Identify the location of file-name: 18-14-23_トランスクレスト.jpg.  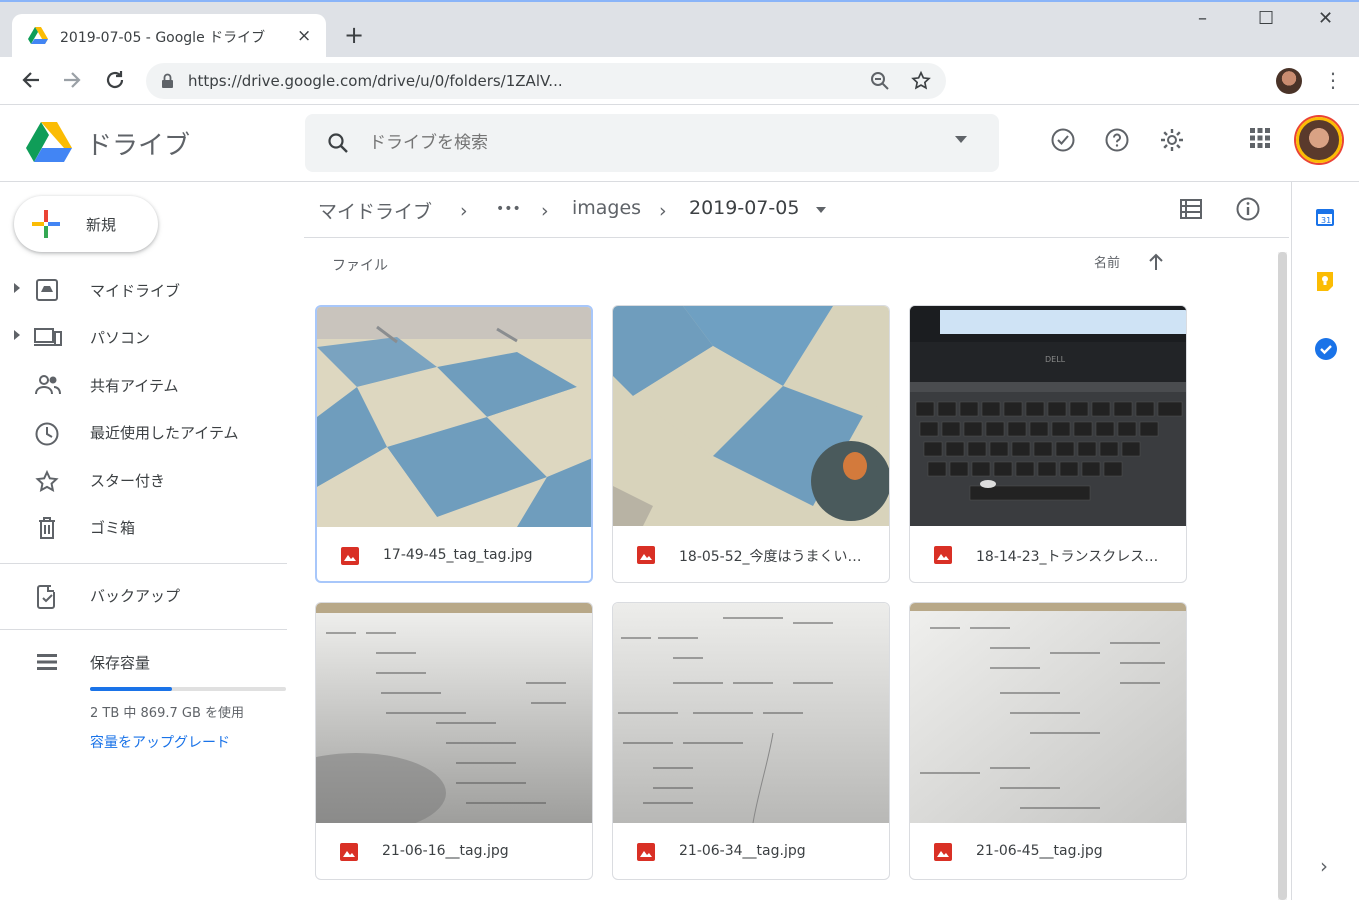
(1074, 557).